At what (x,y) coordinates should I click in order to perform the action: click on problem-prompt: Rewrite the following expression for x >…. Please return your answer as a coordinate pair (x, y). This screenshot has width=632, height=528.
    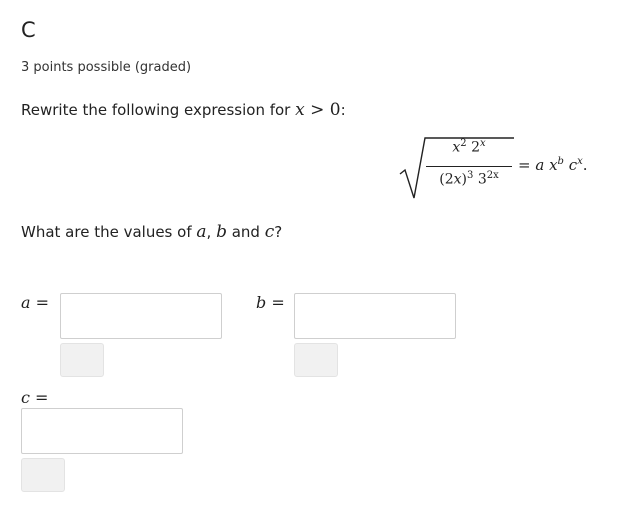
    Looking at the image, I should click on (183, 110).